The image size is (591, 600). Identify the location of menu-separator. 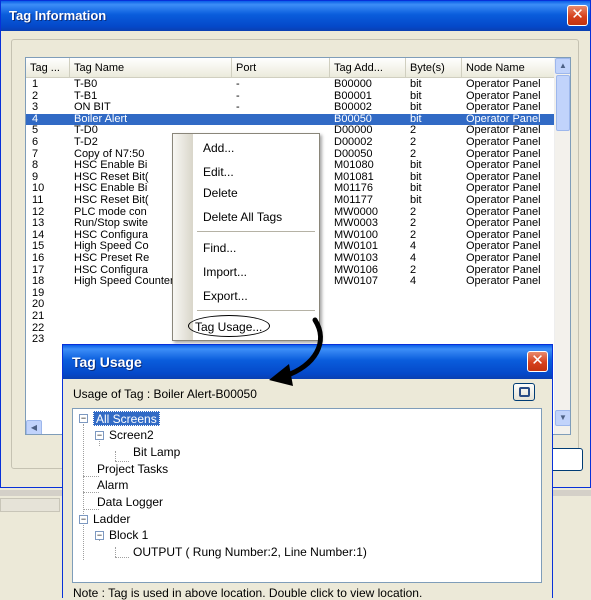
(256, 310).